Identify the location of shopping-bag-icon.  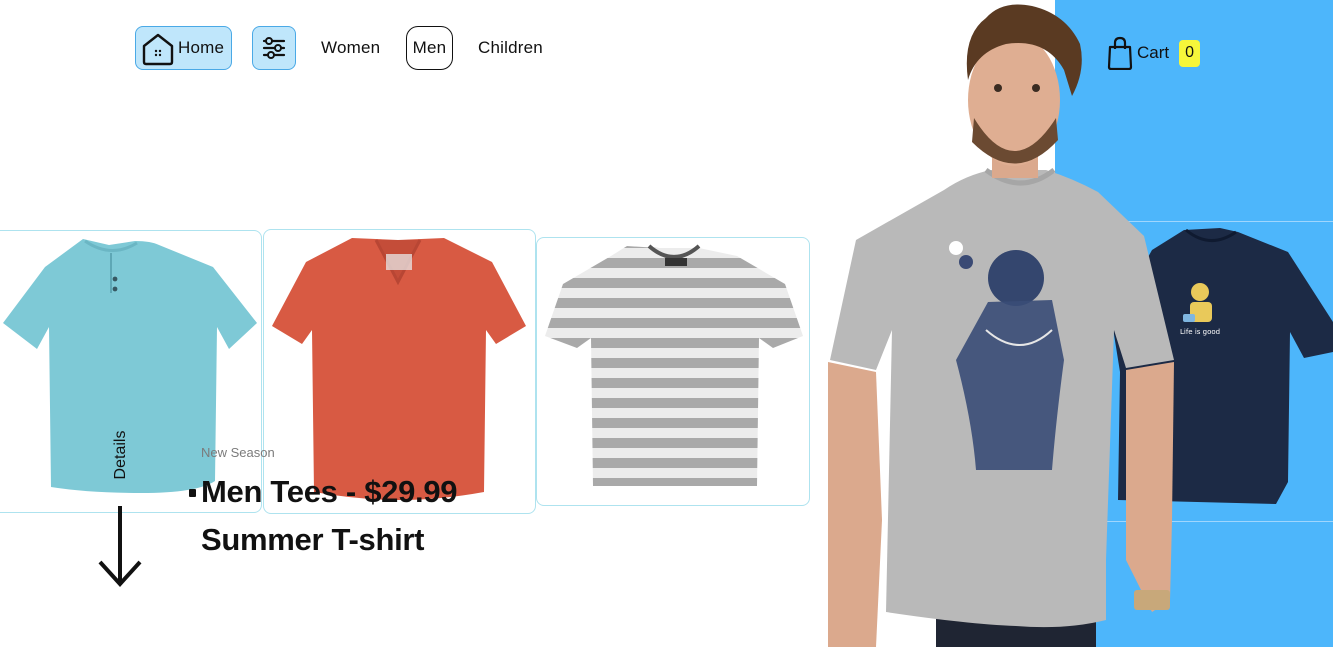
(1120, 53).